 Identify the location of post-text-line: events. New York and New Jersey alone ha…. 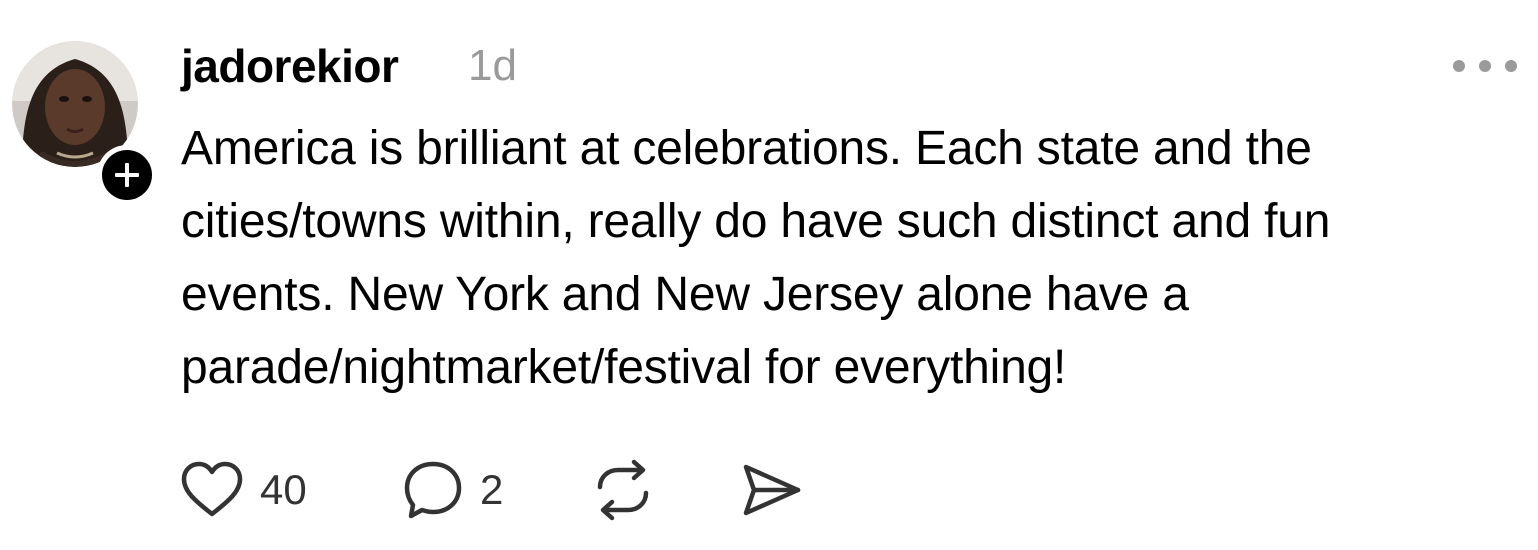
(685, 294).